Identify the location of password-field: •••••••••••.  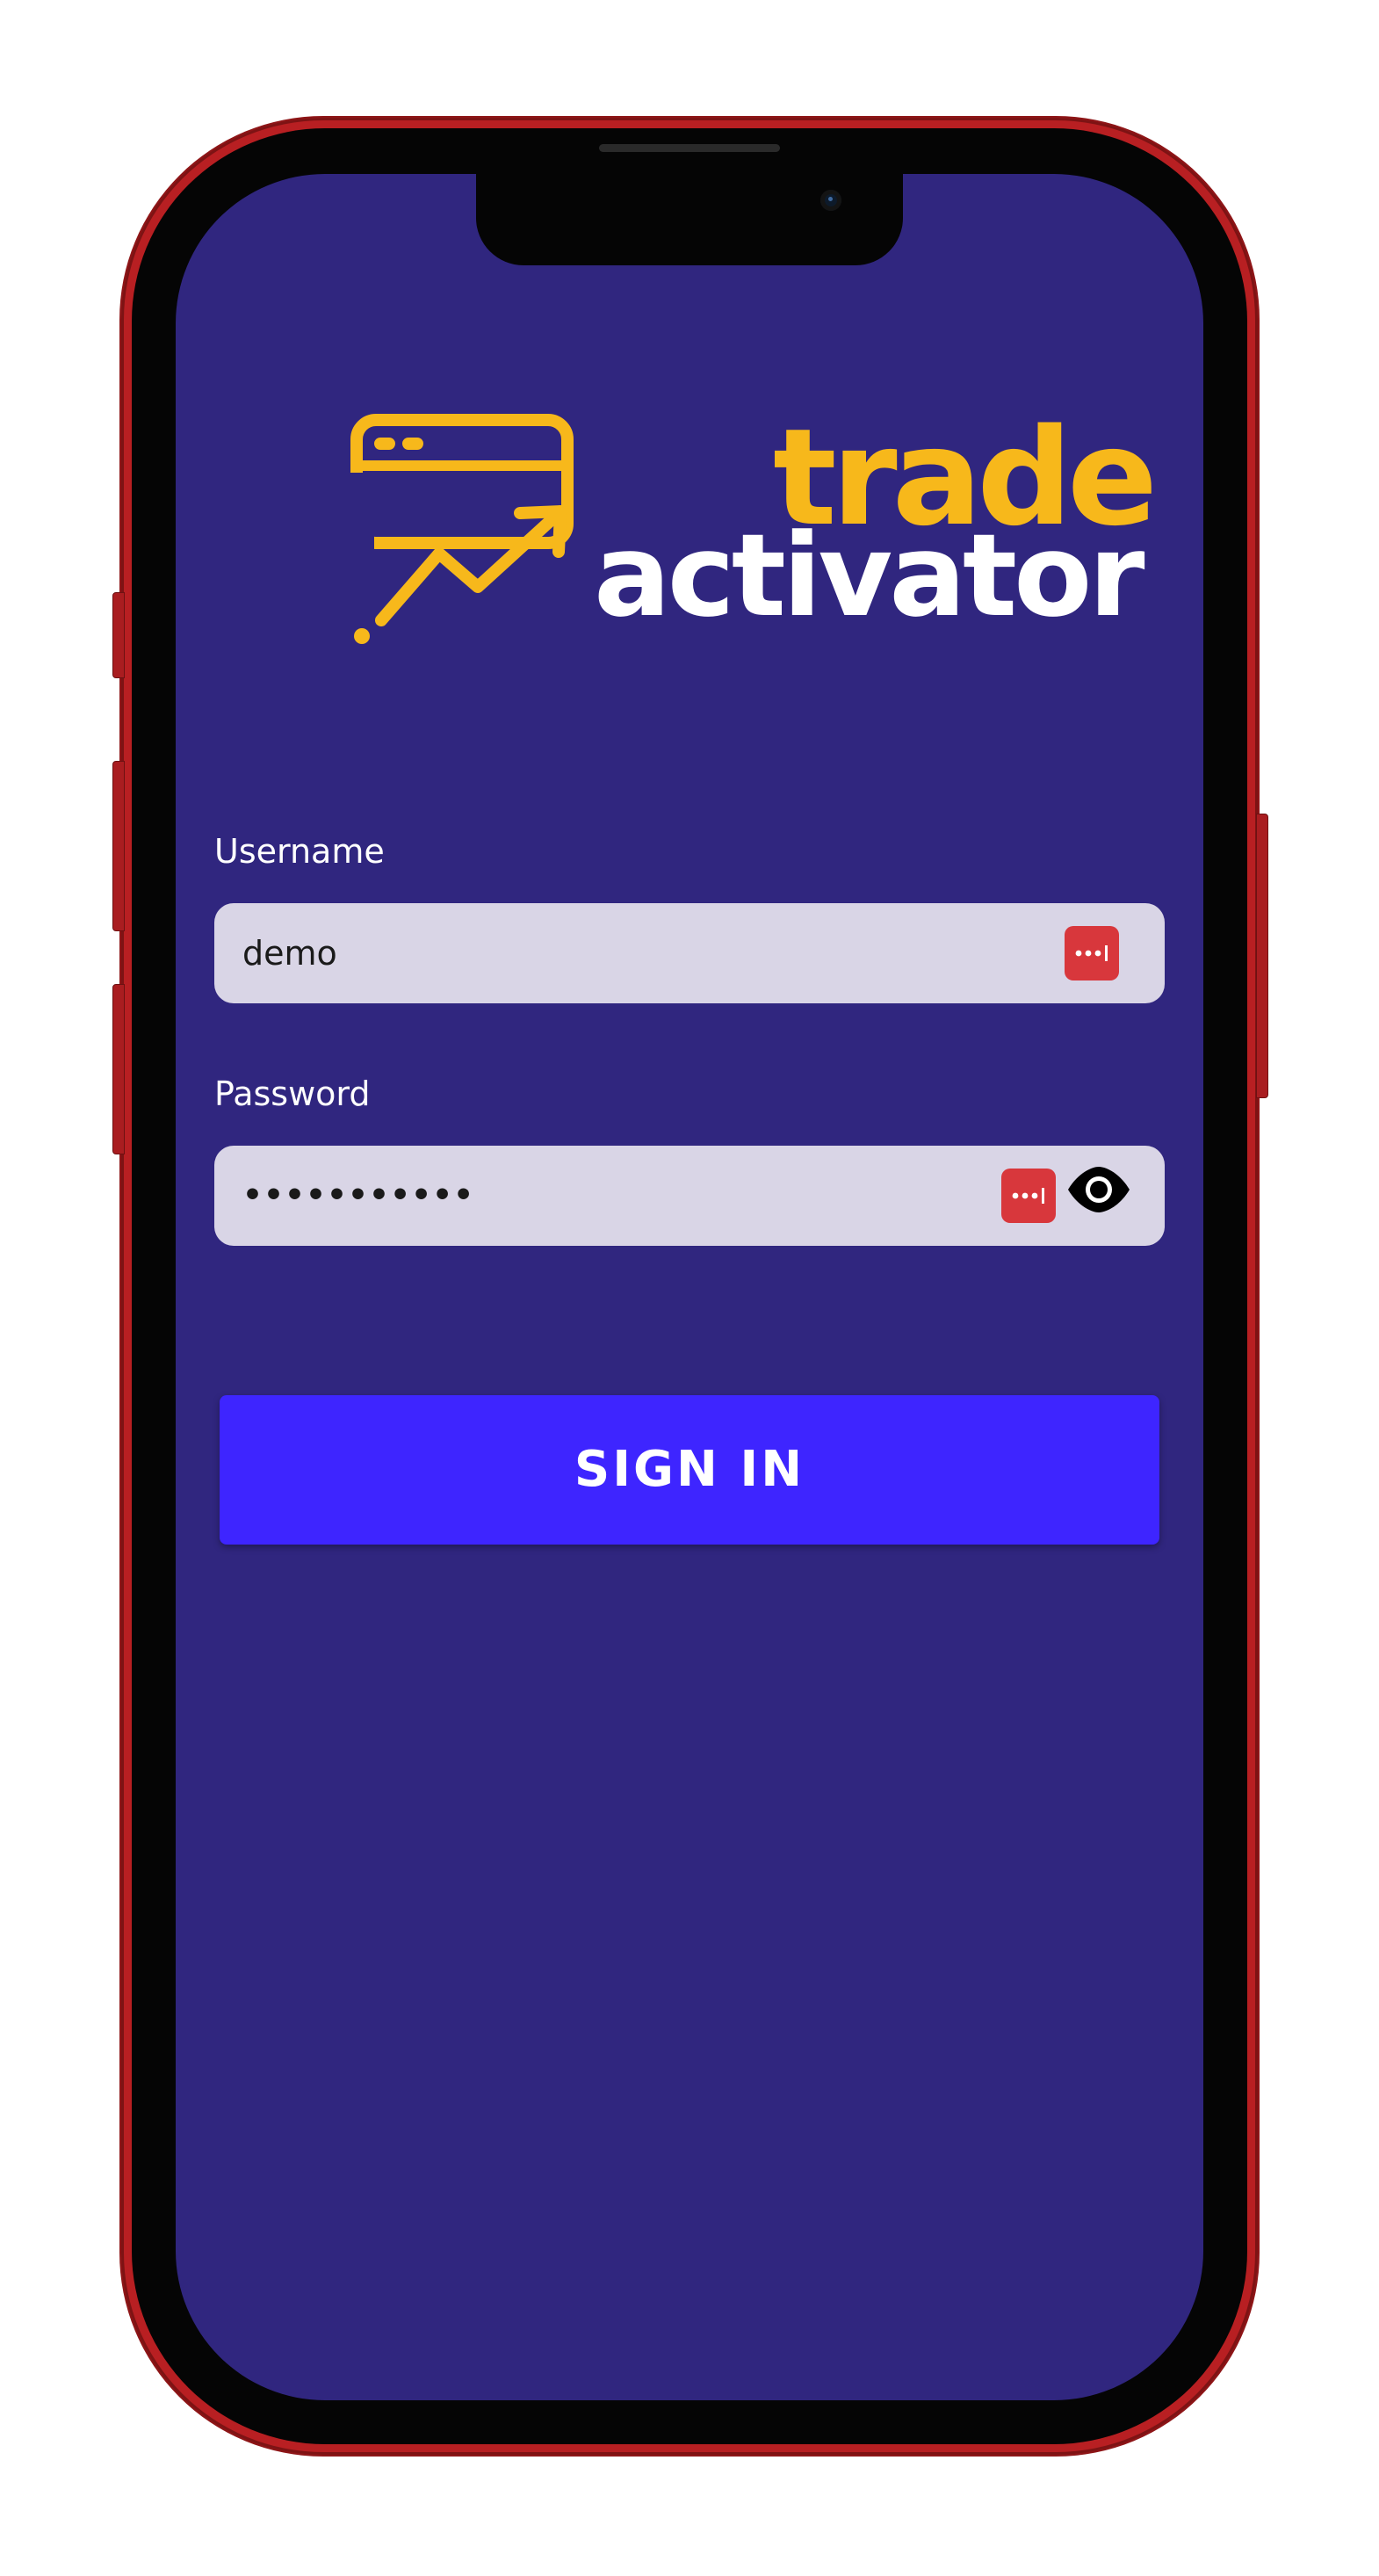
(689, 1196).